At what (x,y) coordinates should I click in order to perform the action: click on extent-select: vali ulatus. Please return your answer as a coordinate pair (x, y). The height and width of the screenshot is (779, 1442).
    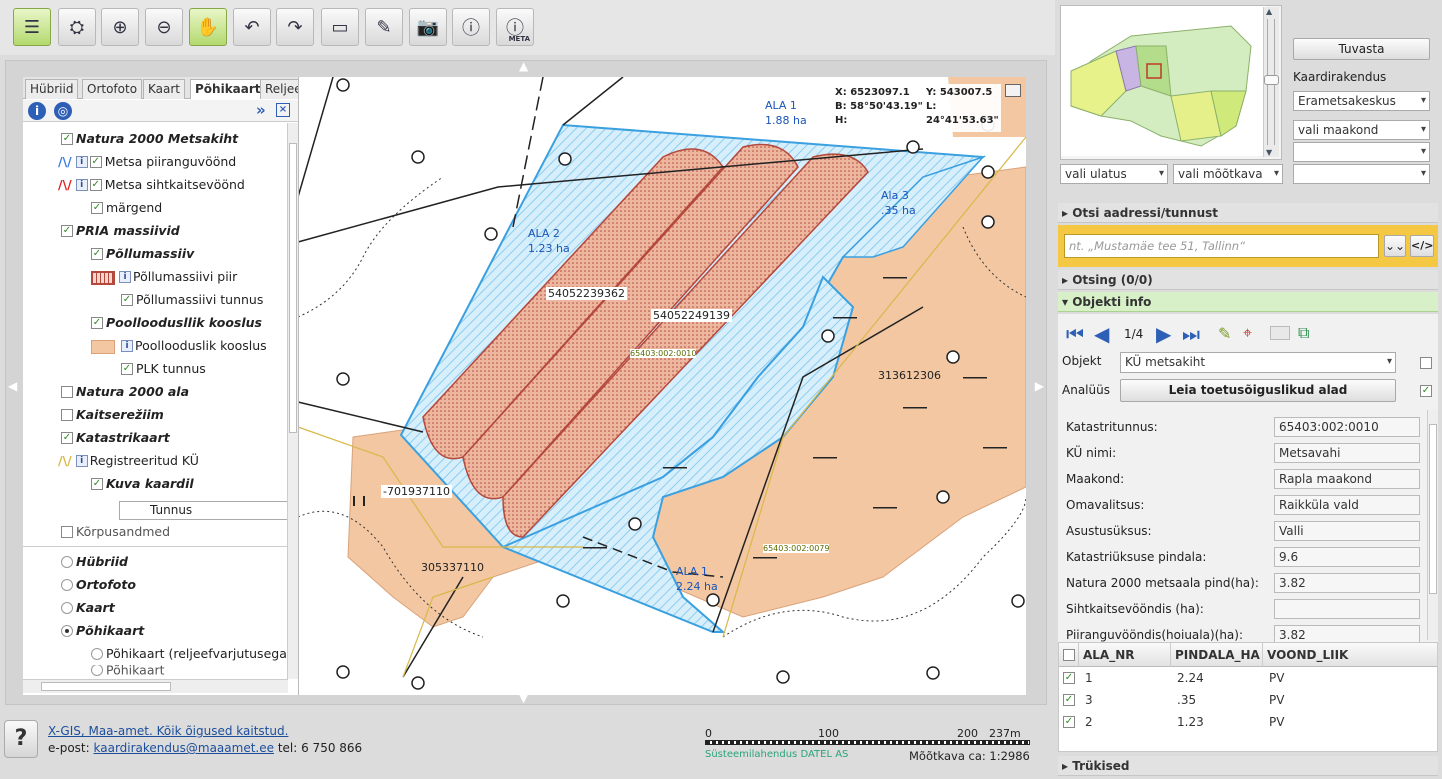
    Looking at the image, I should click on (1114, 174).